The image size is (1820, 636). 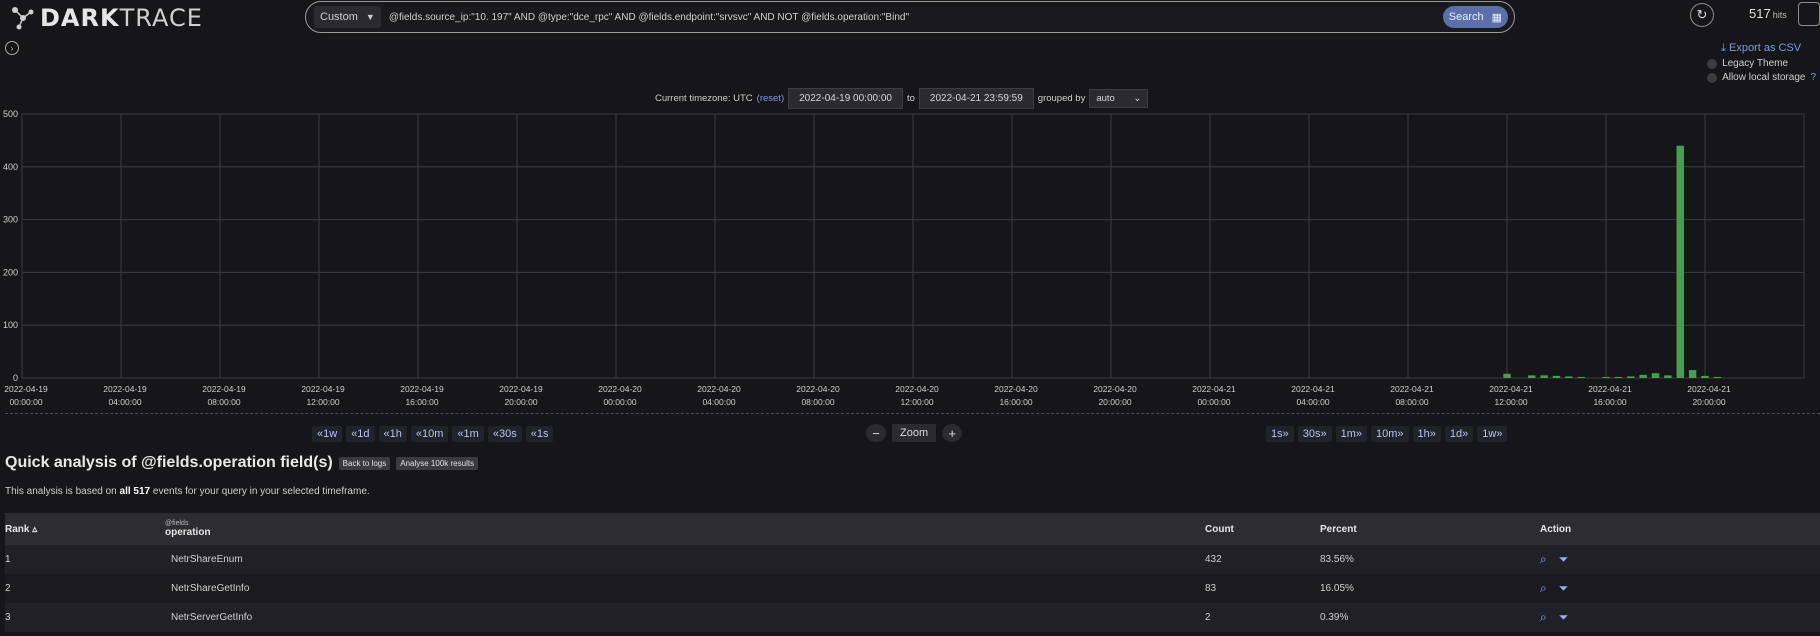 What do you see at coordinates (17, 529) in the screenshot?
I see `rank-header-label: Rank` at bounding box center [17, 529].